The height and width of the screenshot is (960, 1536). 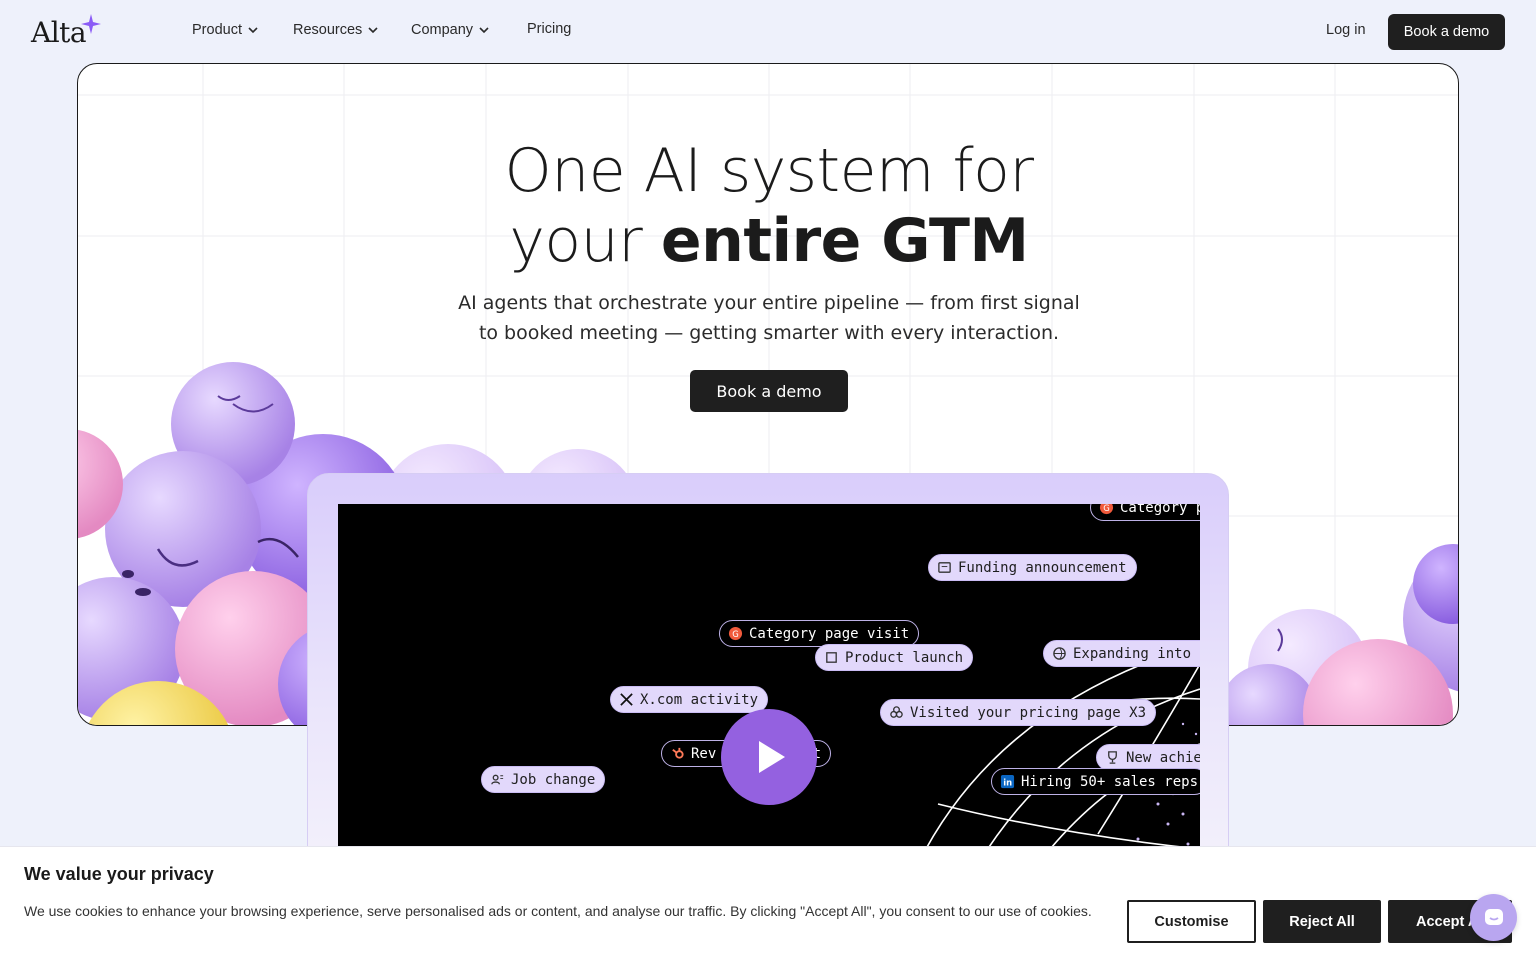 I want to click on signal-label: New achiev, so click(x=1163, y=757).